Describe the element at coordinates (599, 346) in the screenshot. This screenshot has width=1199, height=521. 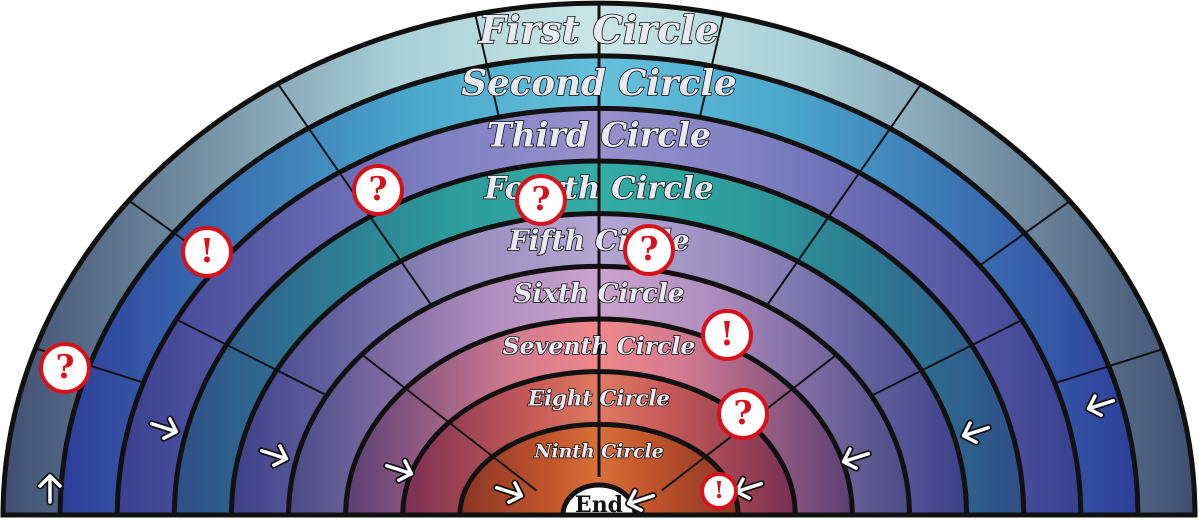
I see `ring-label-7: Seventh Circle` at that location.